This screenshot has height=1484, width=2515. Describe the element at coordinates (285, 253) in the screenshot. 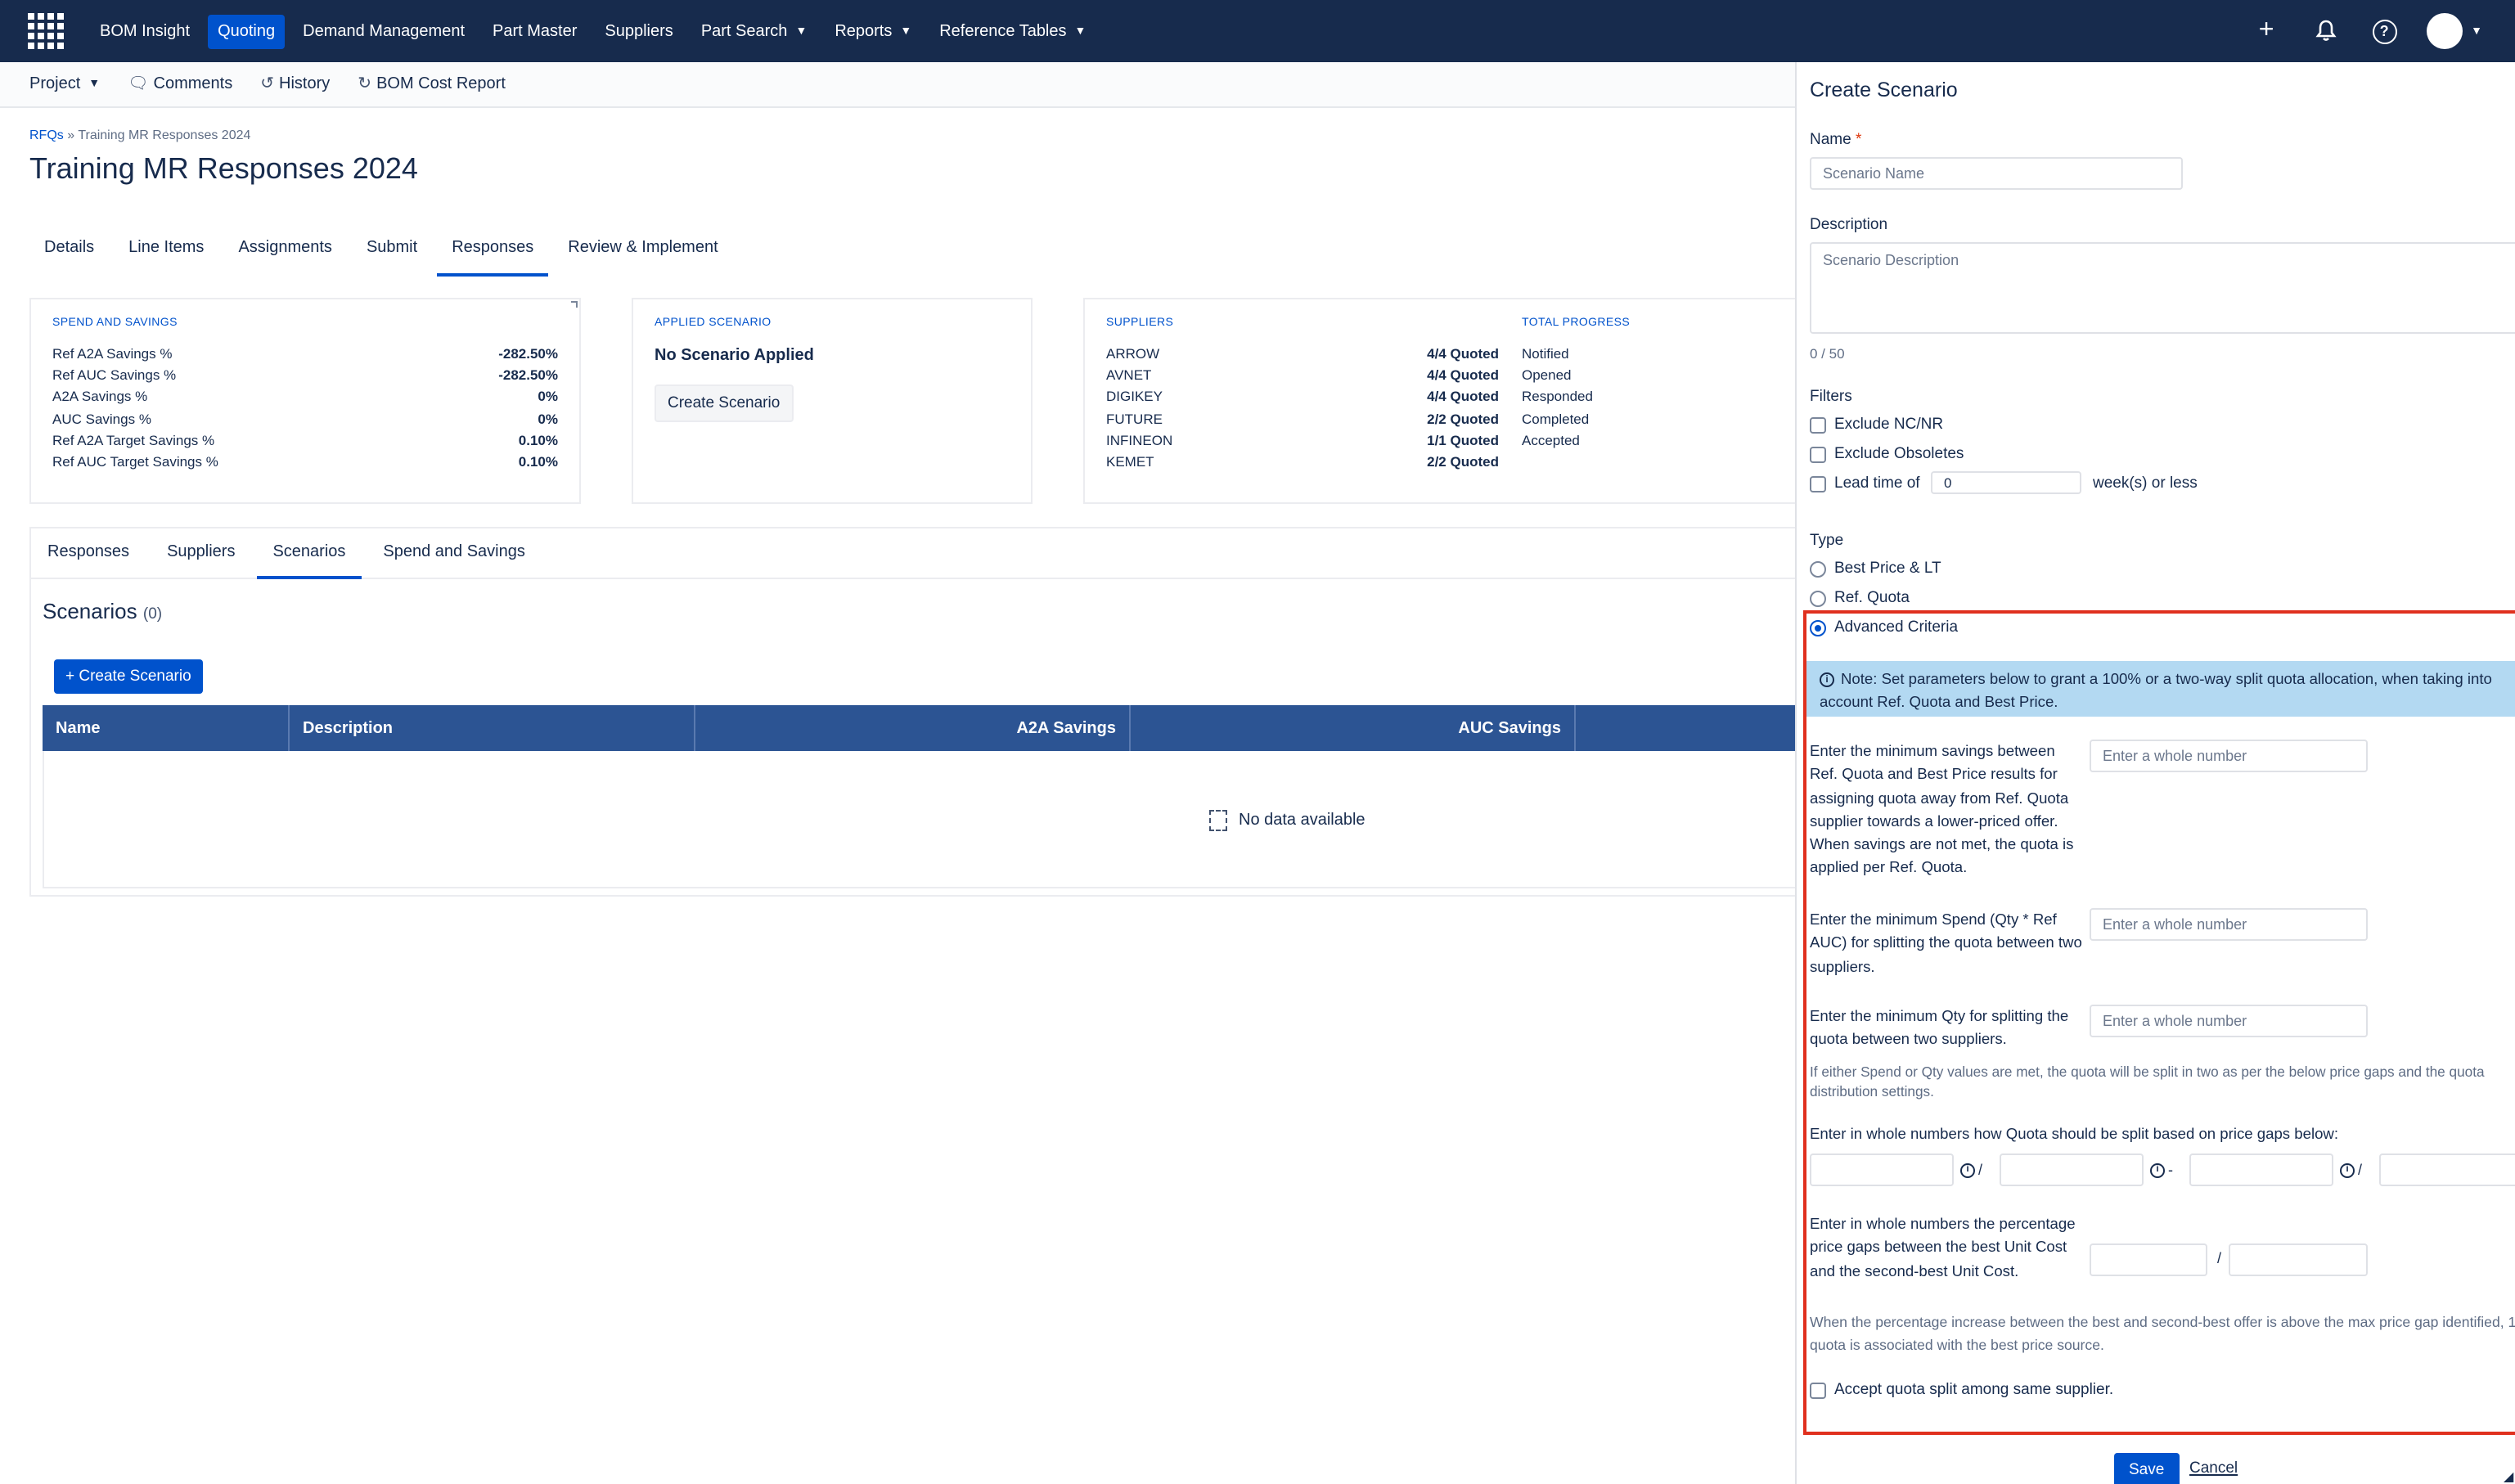

I see `tab-assignments: Assignments` at that location.